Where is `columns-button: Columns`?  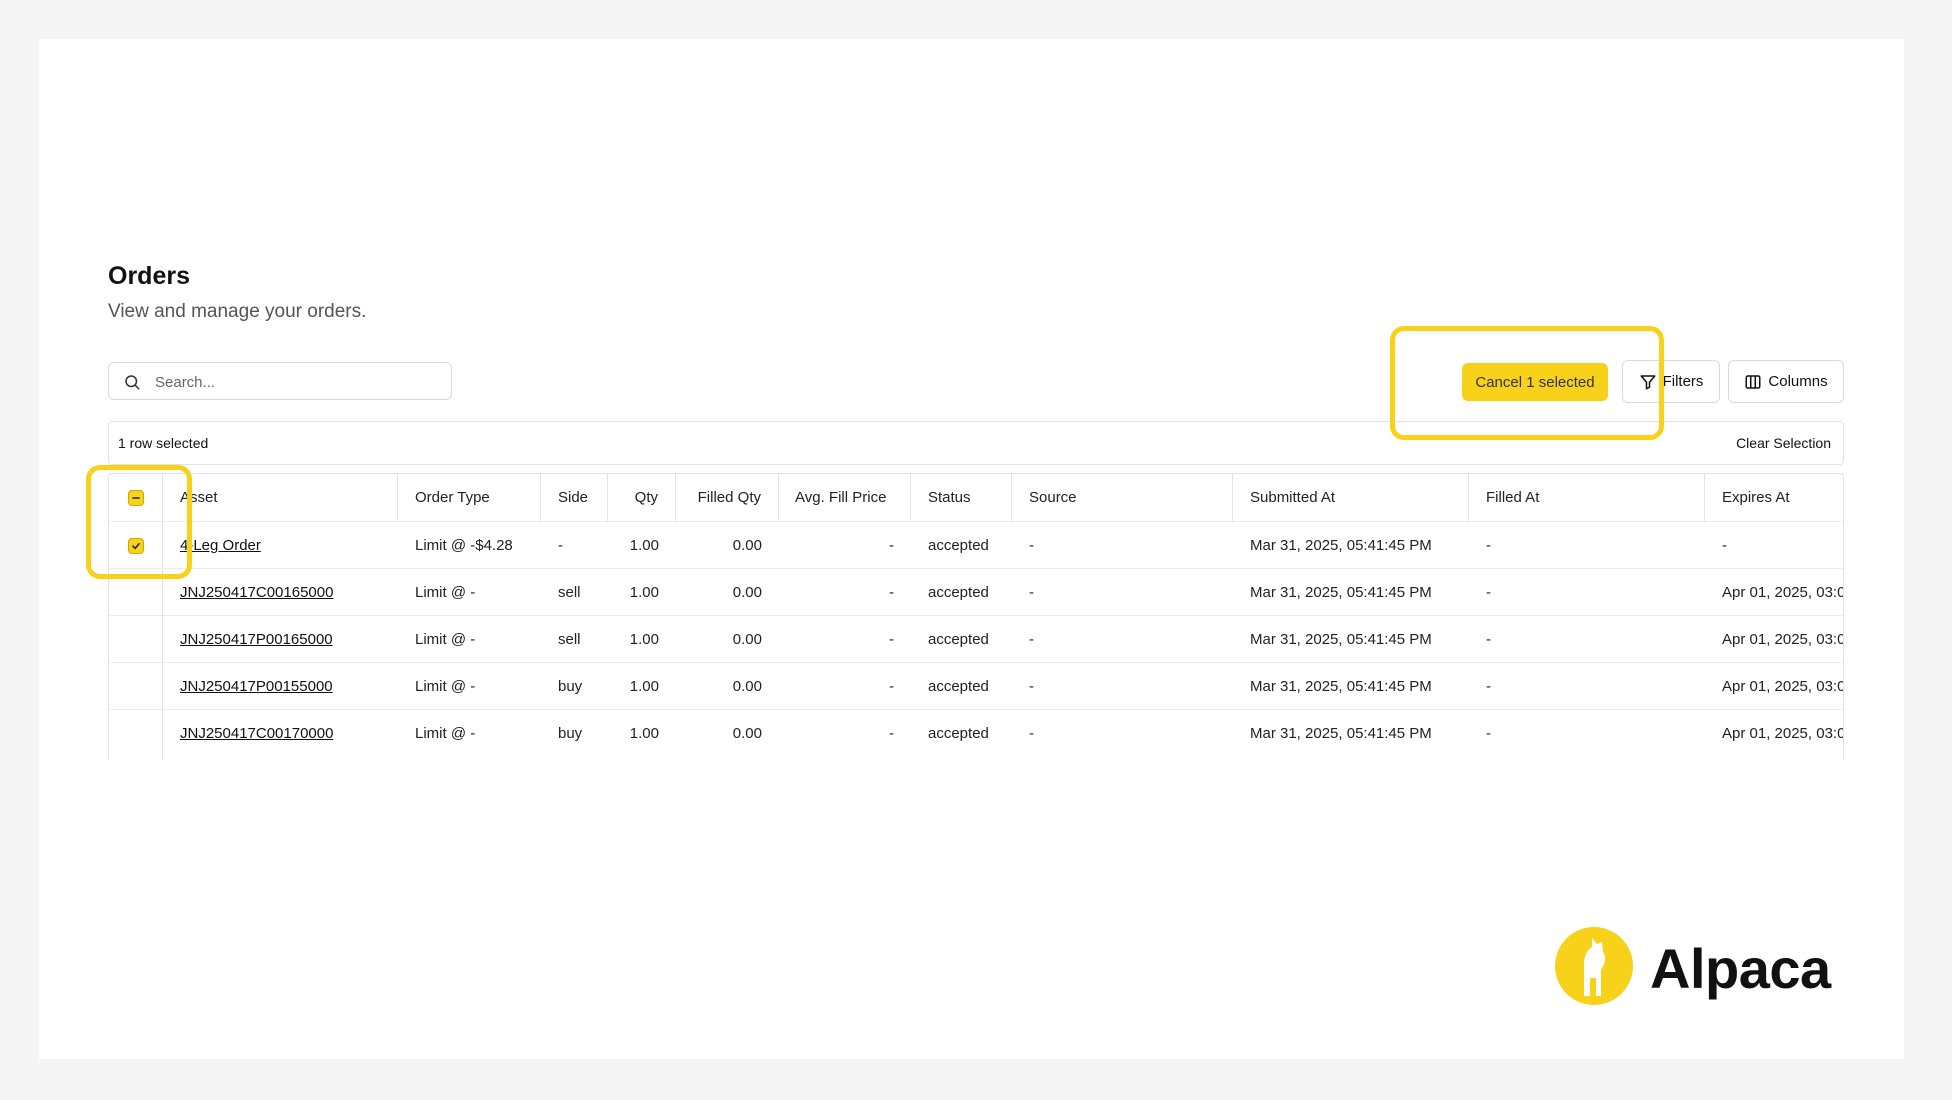 columns-button: Columns is located at coordinates (1786, 381).